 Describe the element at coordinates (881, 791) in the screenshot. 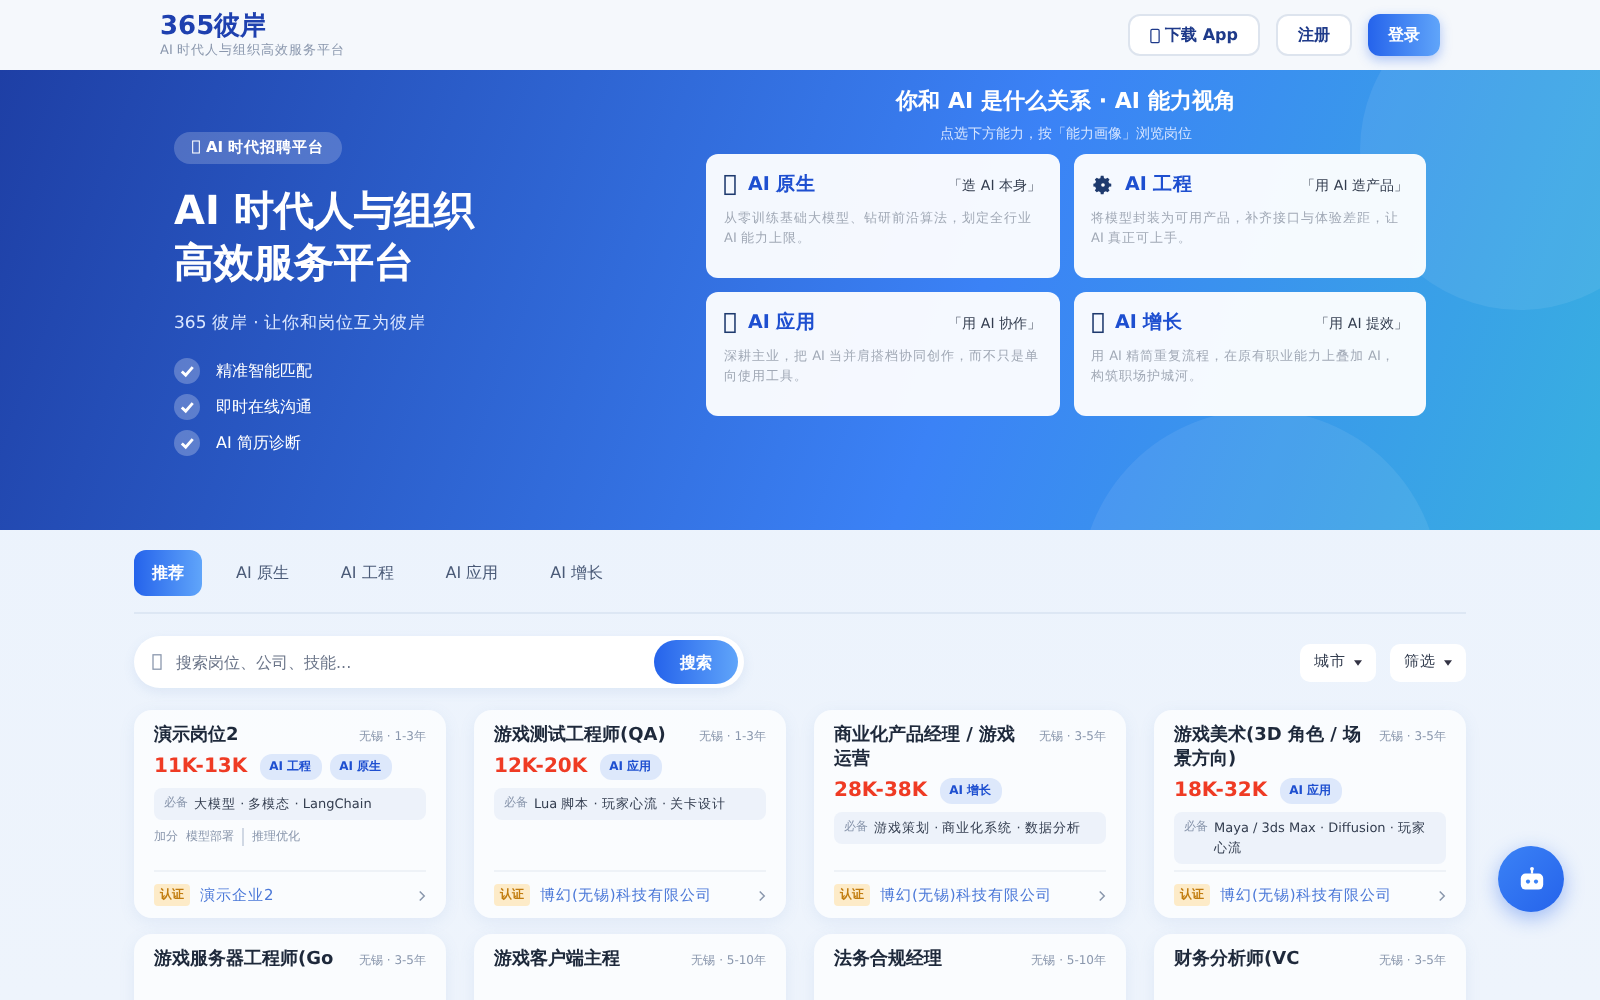

I see `salary: 28K-38K` at that location.